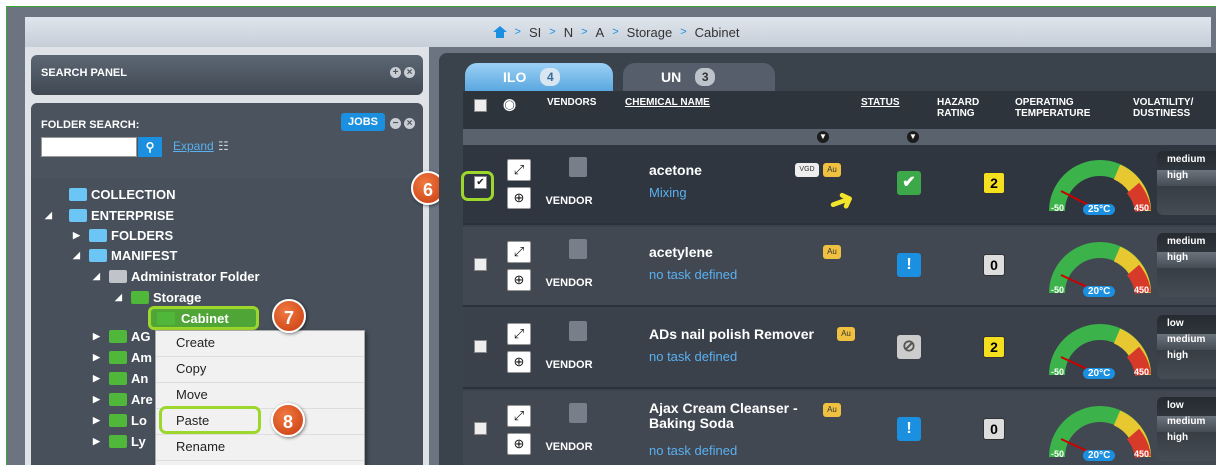 The width and height of the screenshot is (1217, 465). I want to click on tab-ilo: ILO 4, so click(539, 77).